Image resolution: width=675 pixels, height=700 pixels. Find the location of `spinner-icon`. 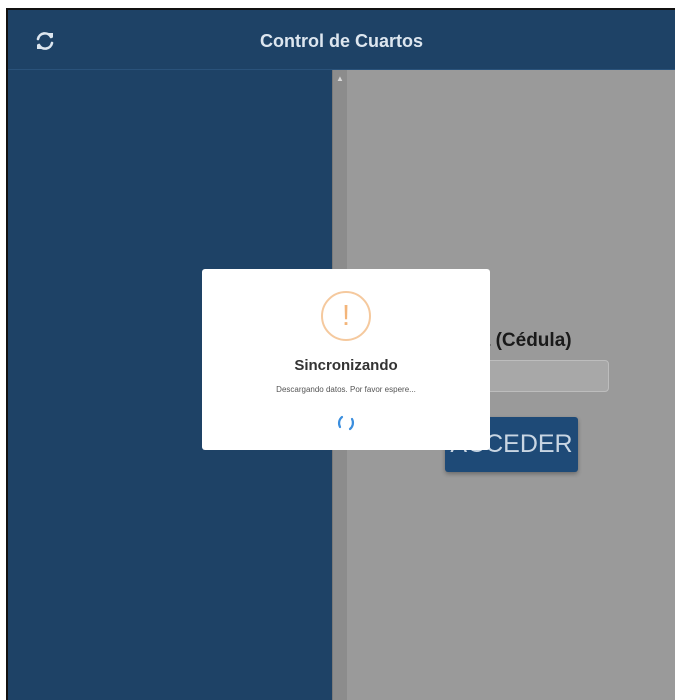

spinner-icon is located at coordinates (346, 423).